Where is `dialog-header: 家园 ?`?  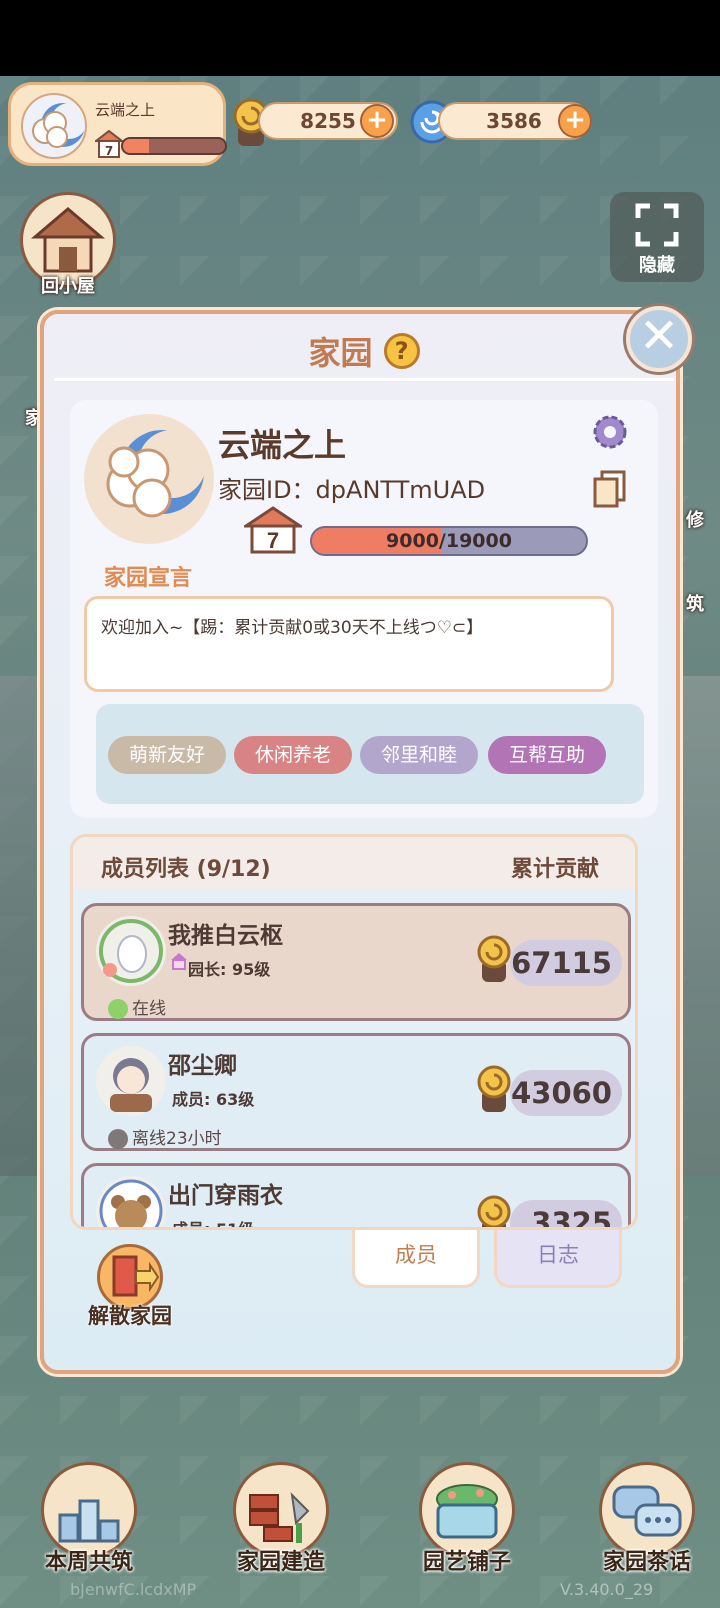 dialog-header: 家园 ? is located at coordinates (364, 351).